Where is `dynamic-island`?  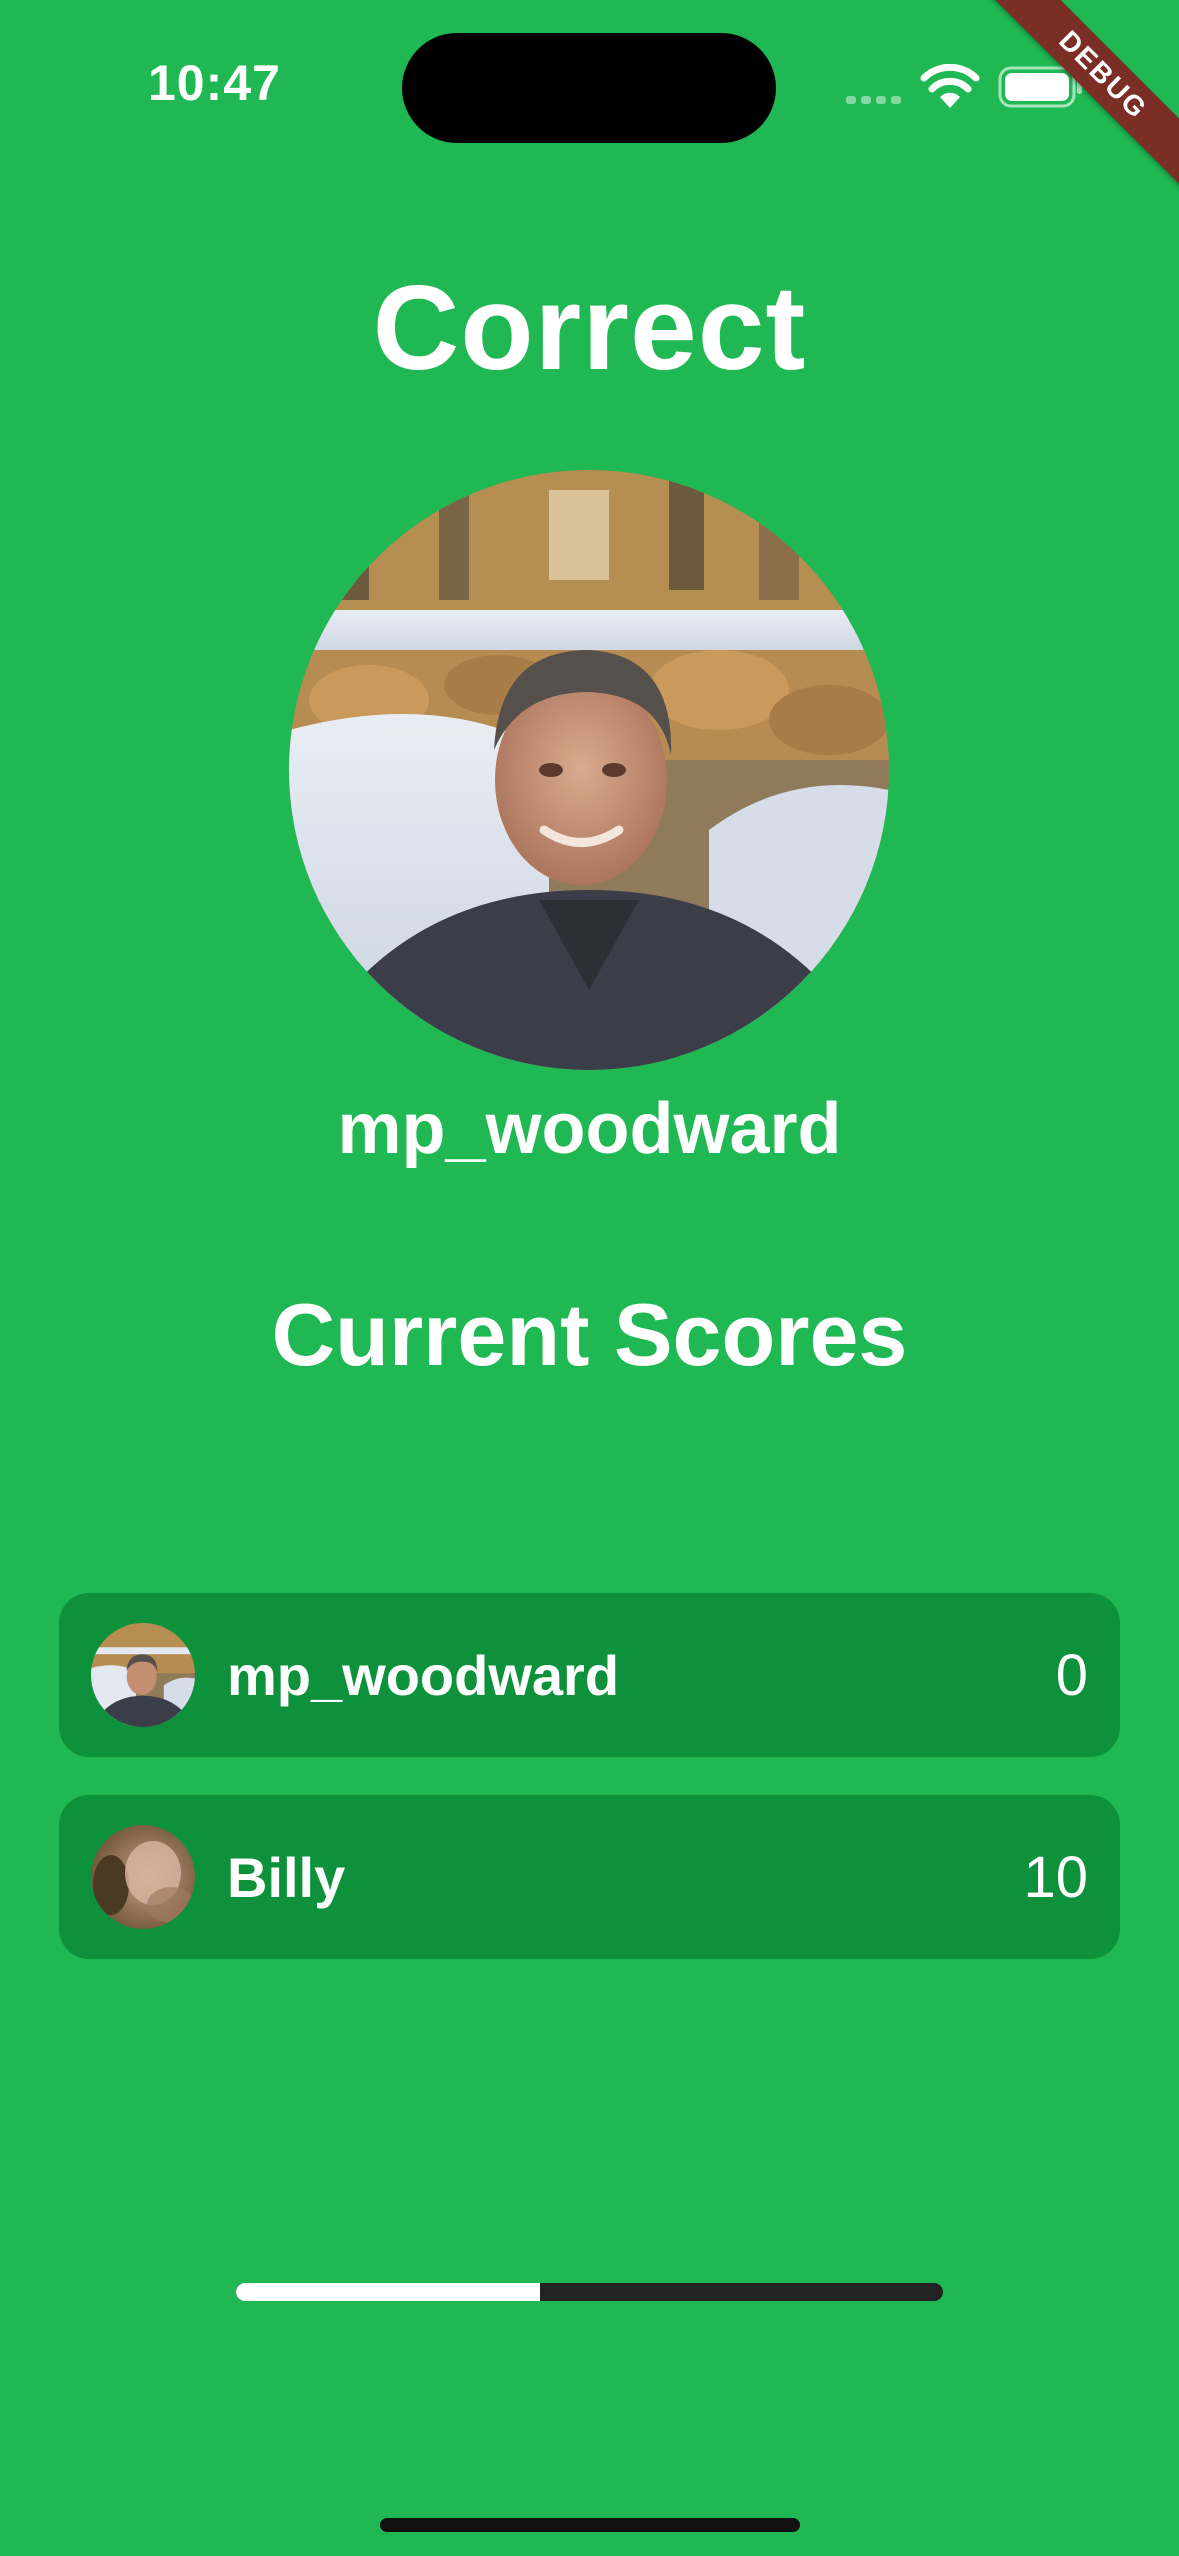
dynamic-island is located at coordinates (589, 88).